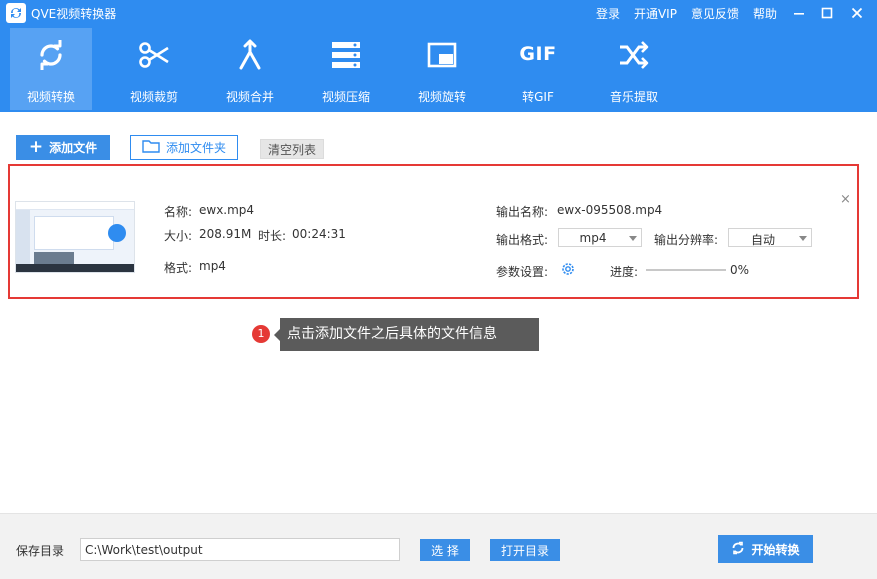 The width and height of the screenshot is (877, 579). I want to click on output-resolution-select: 自动, so click(770, 237).